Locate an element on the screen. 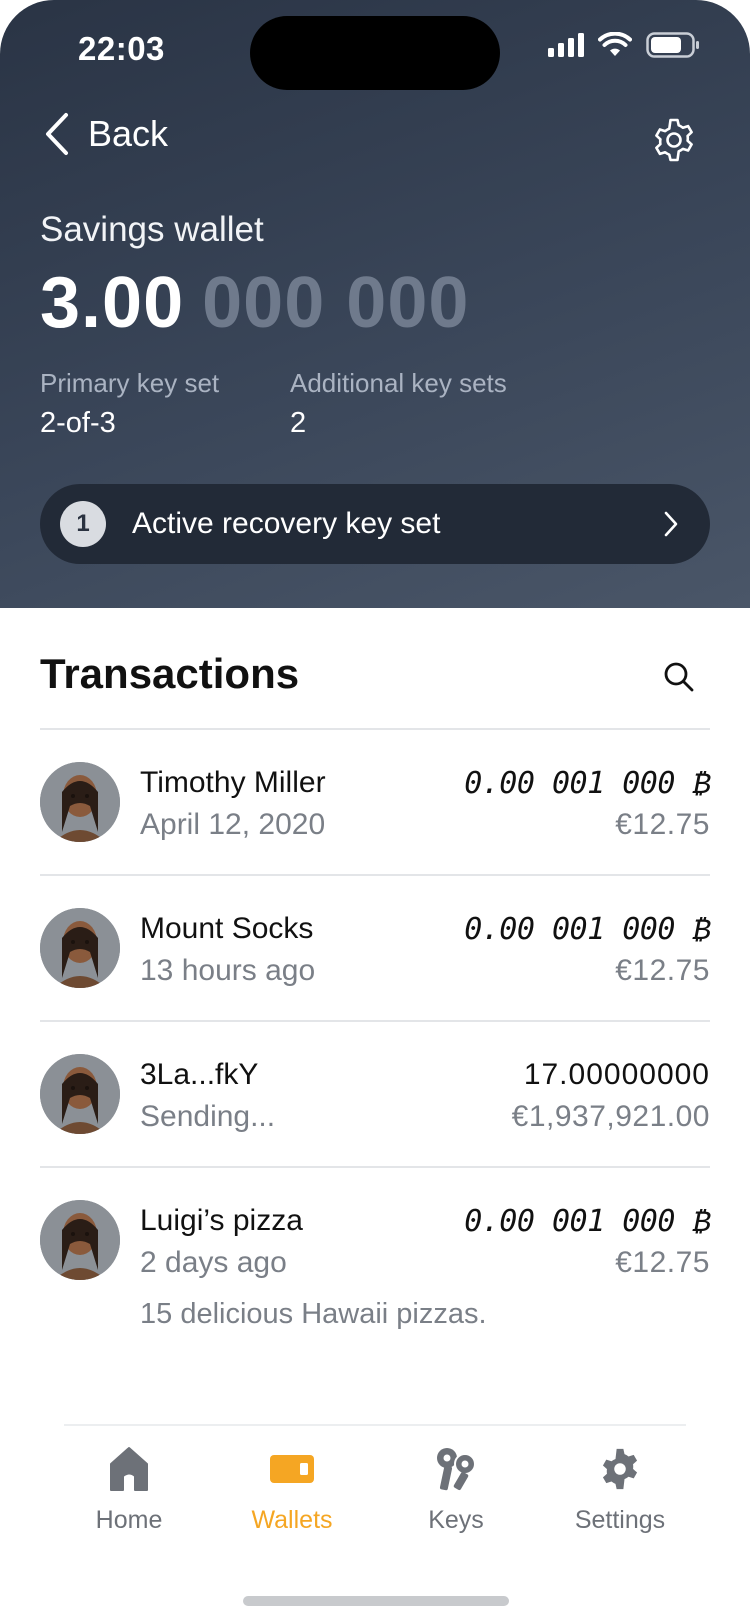 The image size is (750, 1624). wallet-balance: 3.00 000 000 is located at coordinates (254, 303).